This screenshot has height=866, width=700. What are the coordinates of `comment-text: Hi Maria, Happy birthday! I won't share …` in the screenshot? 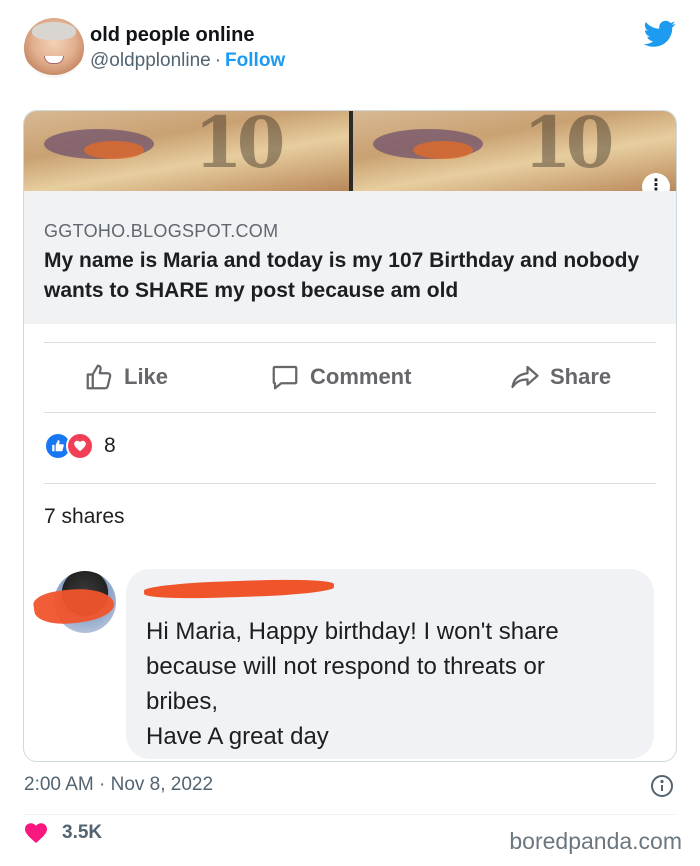 It's located at (352, 684).